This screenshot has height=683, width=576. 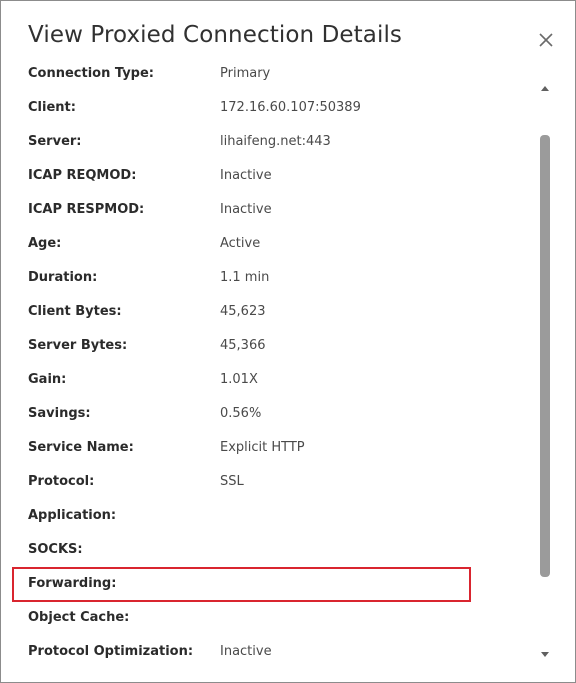 I want to click on detail-label: ICAP RESPMOD:, so click(x=86, y=209).